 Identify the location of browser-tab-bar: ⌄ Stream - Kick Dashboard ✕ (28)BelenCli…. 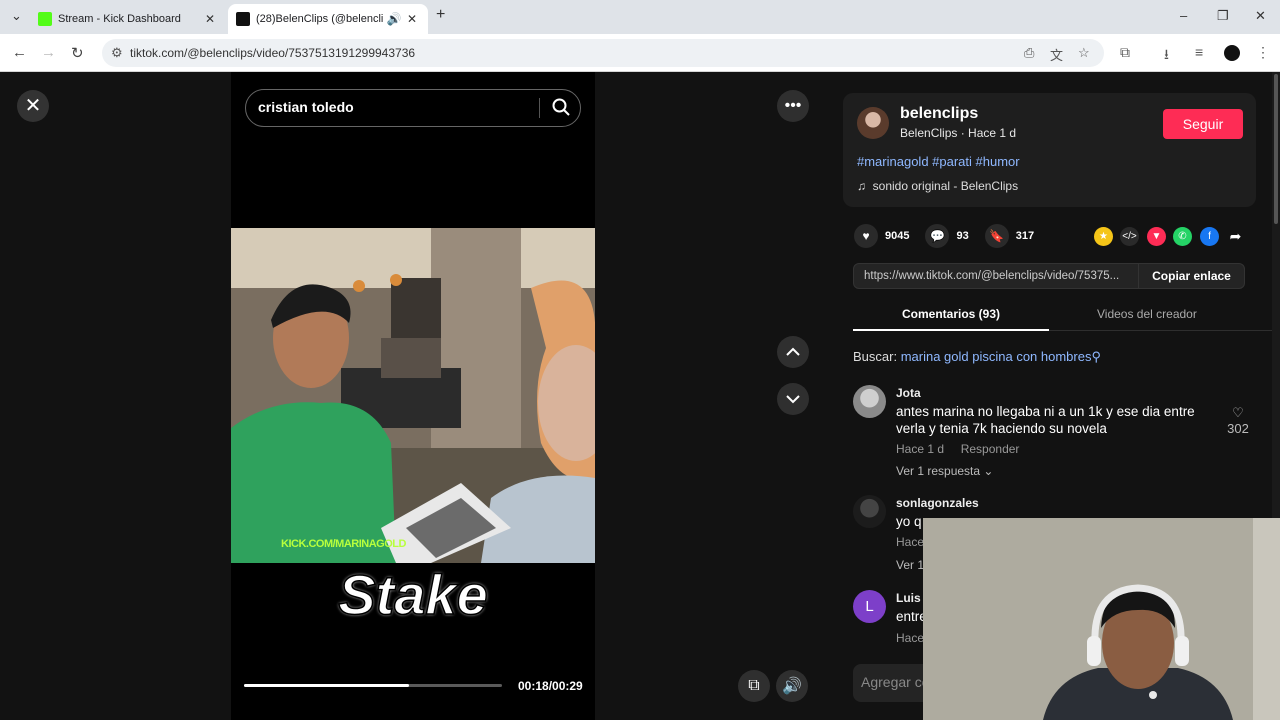
(640, 17).